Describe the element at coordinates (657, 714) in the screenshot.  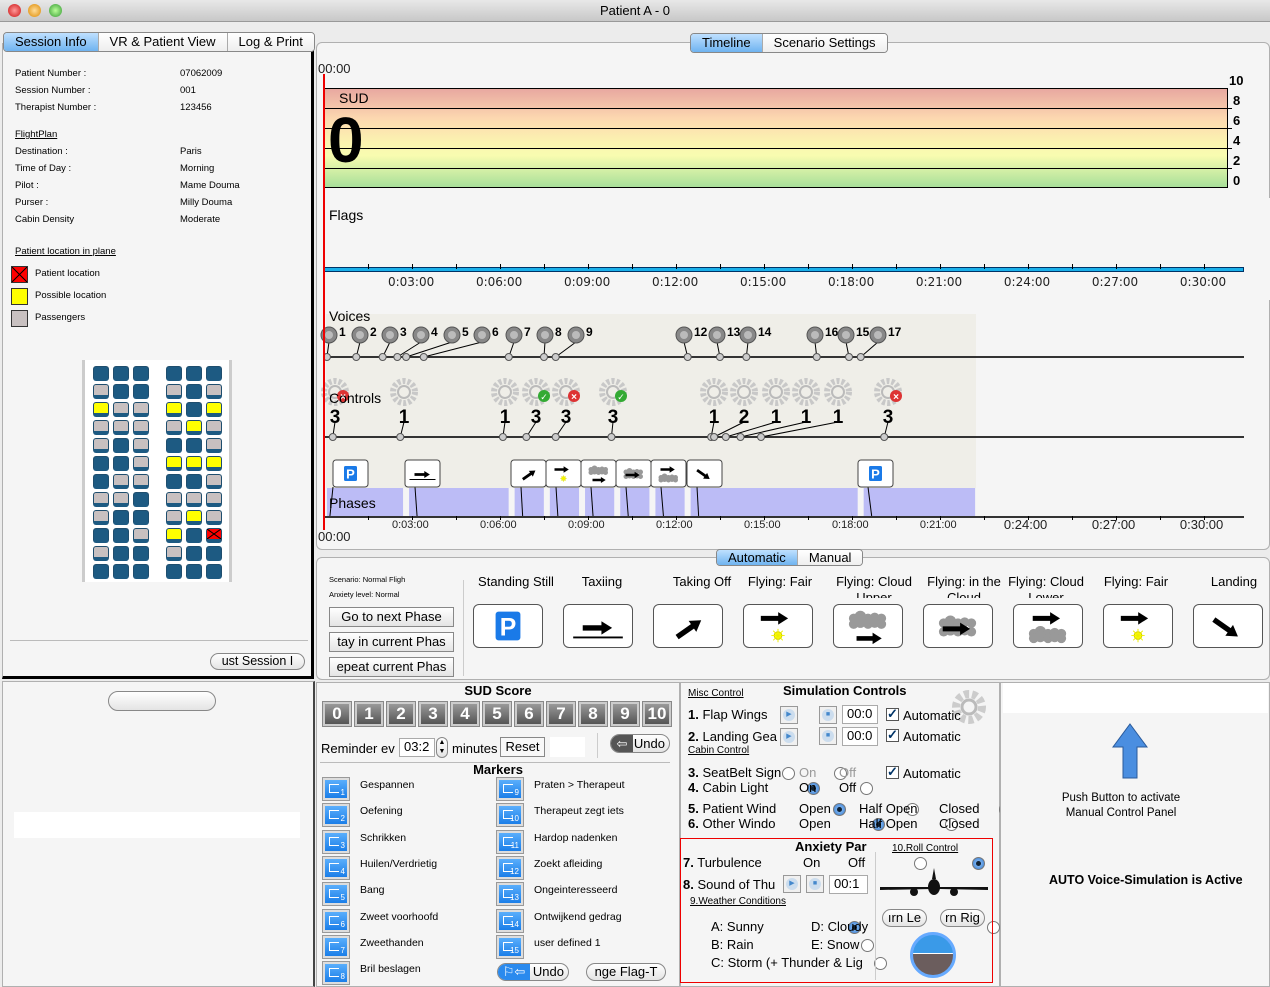
I see `sud-score-button: 10` at that location.